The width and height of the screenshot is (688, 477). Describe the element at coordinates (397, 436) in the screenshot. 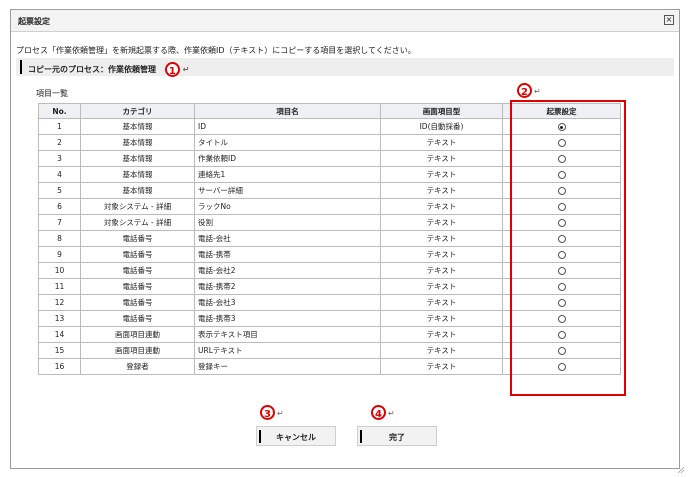

I see `done-button: 完了` at that location.